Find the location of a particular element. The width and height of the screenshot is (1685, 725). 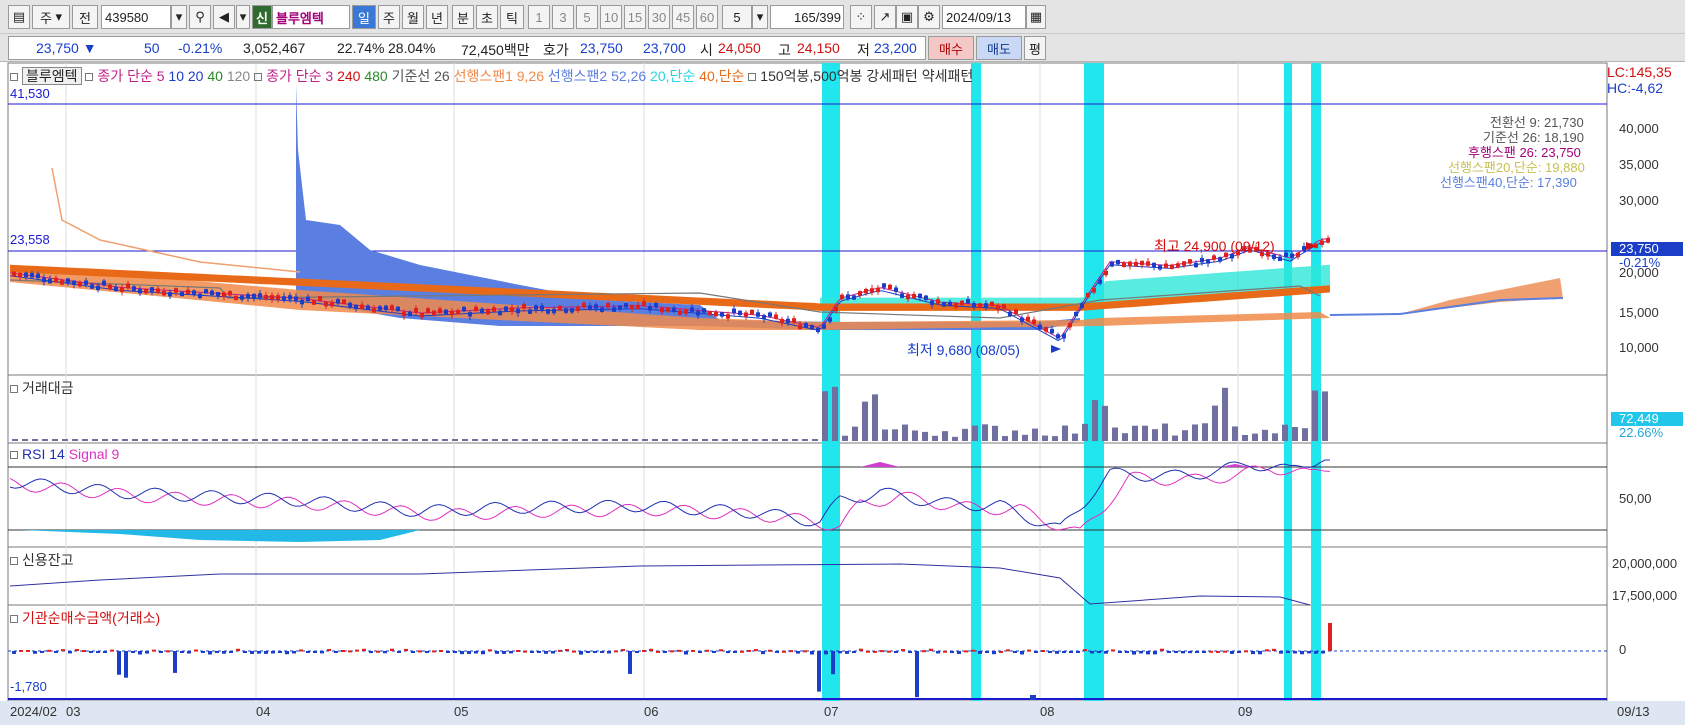

rsi-pane-label: RSI 14 Signal 9 is located at coordinates (64, 454).